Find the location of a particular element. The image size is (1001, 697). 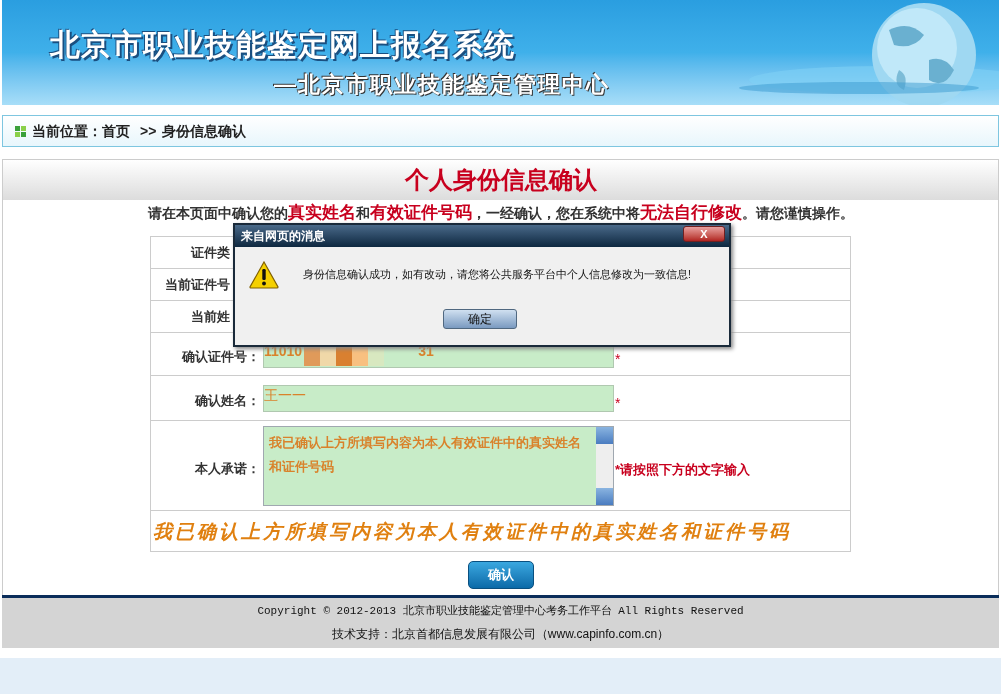

scrollbar is located at coordinates (604, 465).